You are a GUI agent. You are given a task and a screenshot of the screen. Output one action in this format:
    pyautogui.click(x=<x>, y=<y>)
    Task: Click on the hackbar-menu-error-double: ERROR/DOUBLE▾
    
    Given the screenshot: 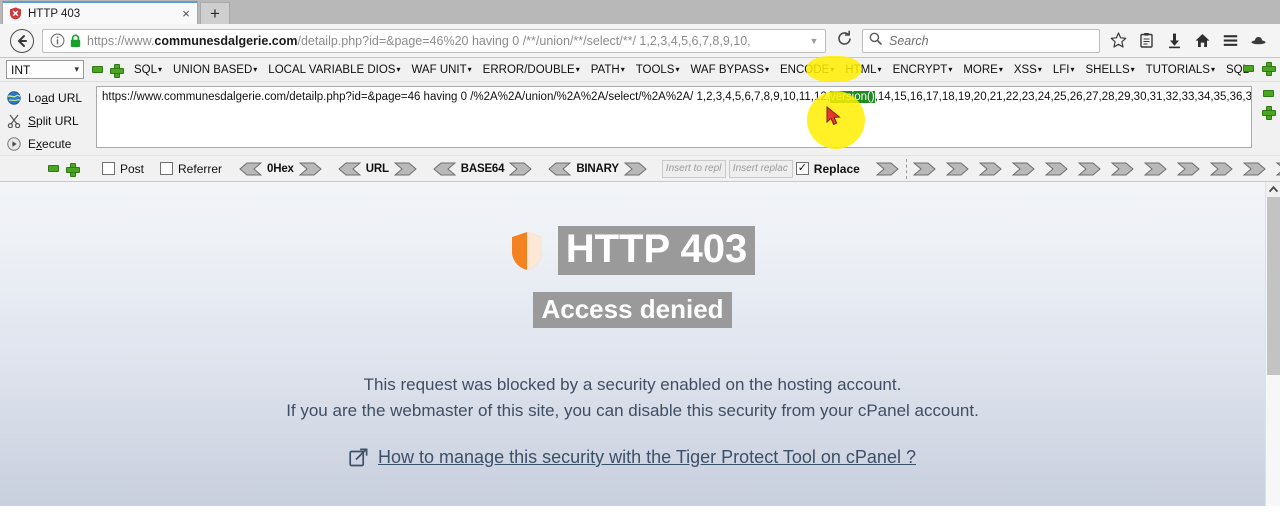 What is the action you would take?
    pyautogui.click(x=531, y=70)
    